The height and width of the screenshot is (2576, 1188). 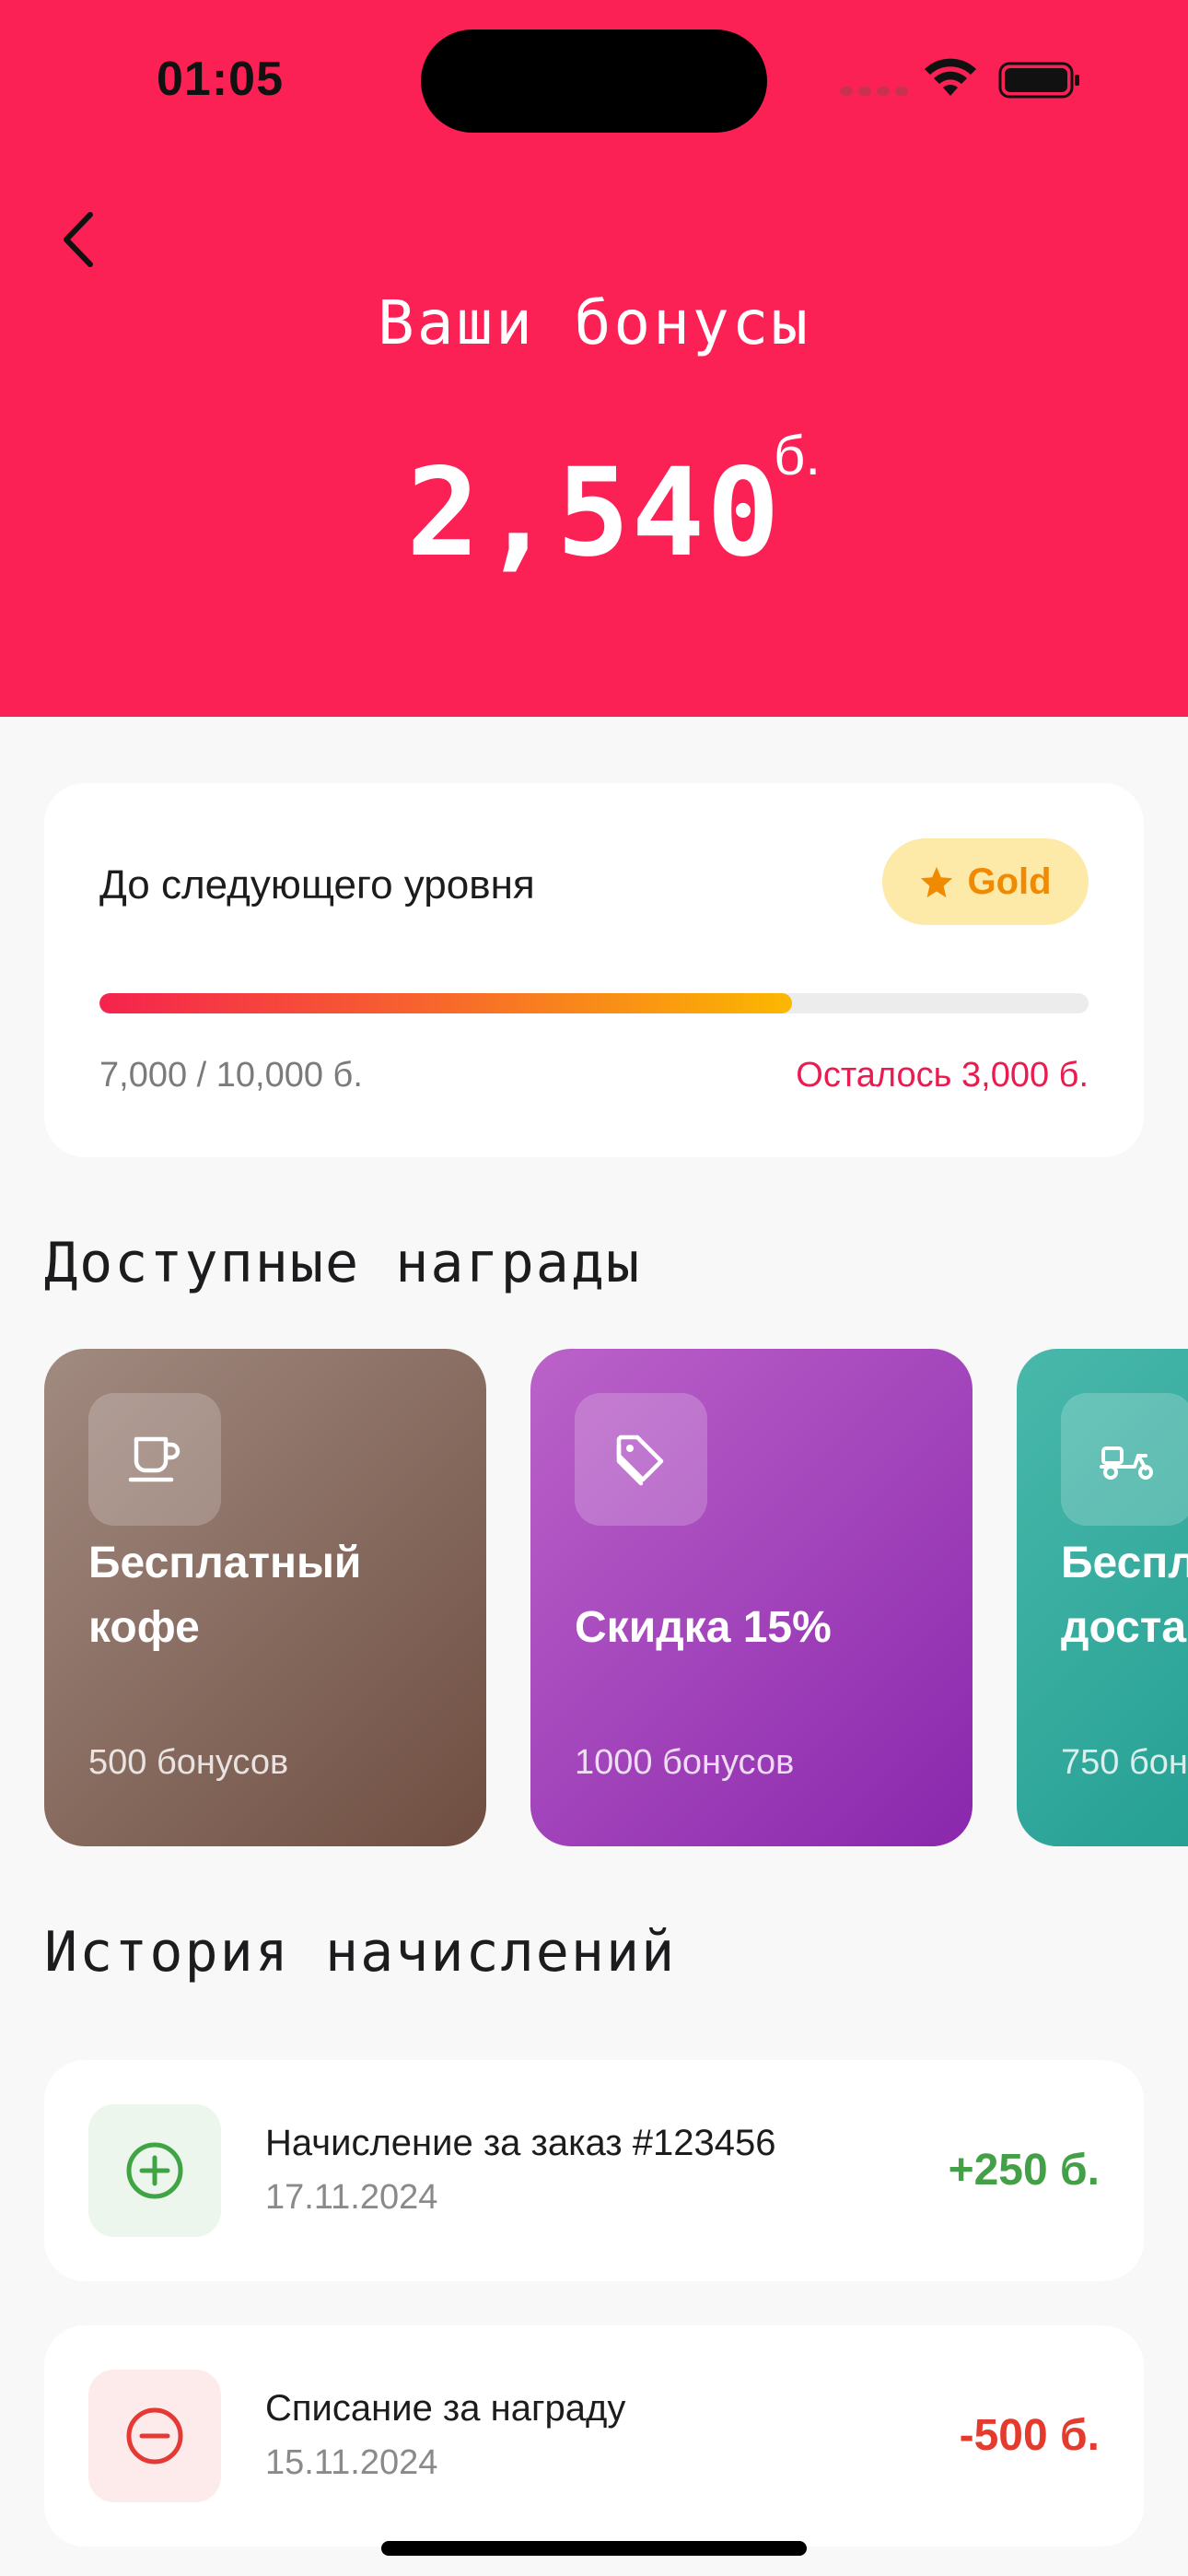 What do you see at coordinates (445, 2408) in the screenshot?
I see `history-title: Списание за награду` at bounding box center [445, 2408].